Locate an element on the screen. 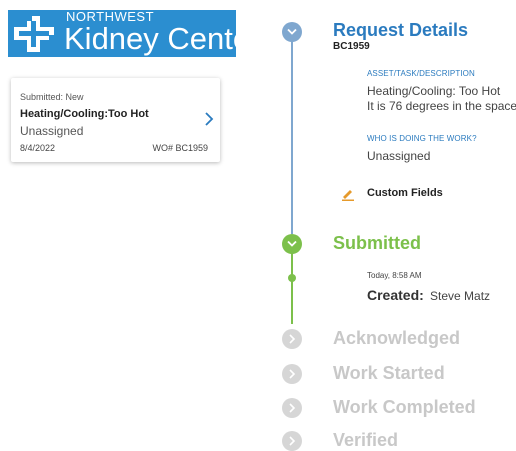 The height and width of the screenshot is (451, 516). card-status: Submitted: New is located at coordinates (52, 97).